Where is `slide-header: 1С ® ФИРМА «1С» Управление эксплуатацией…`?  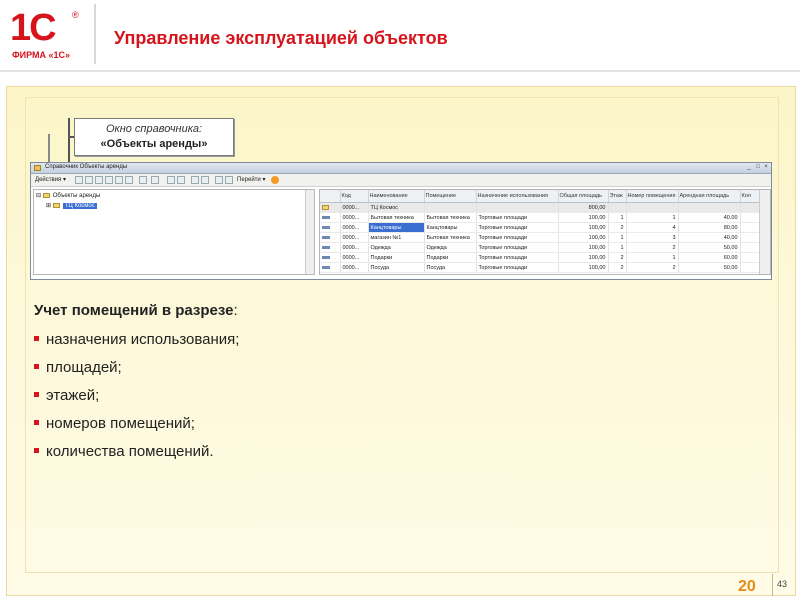 slide-header: 1С ® ФИРМА «1С» Управление эксплуатацией… is located at coordinates (400, 35).